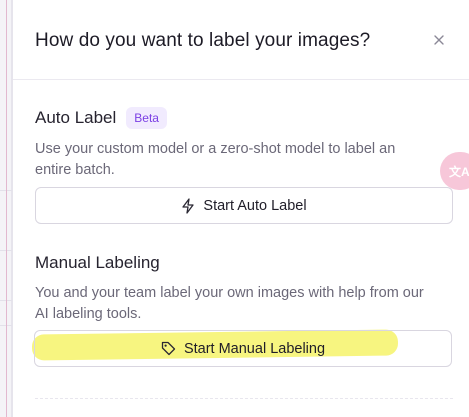 The image size is (469, 417). Describe the element at coordinates (203, 40) in the screenshot. I see `dialog-title: How do you want to label your images?` at that location.